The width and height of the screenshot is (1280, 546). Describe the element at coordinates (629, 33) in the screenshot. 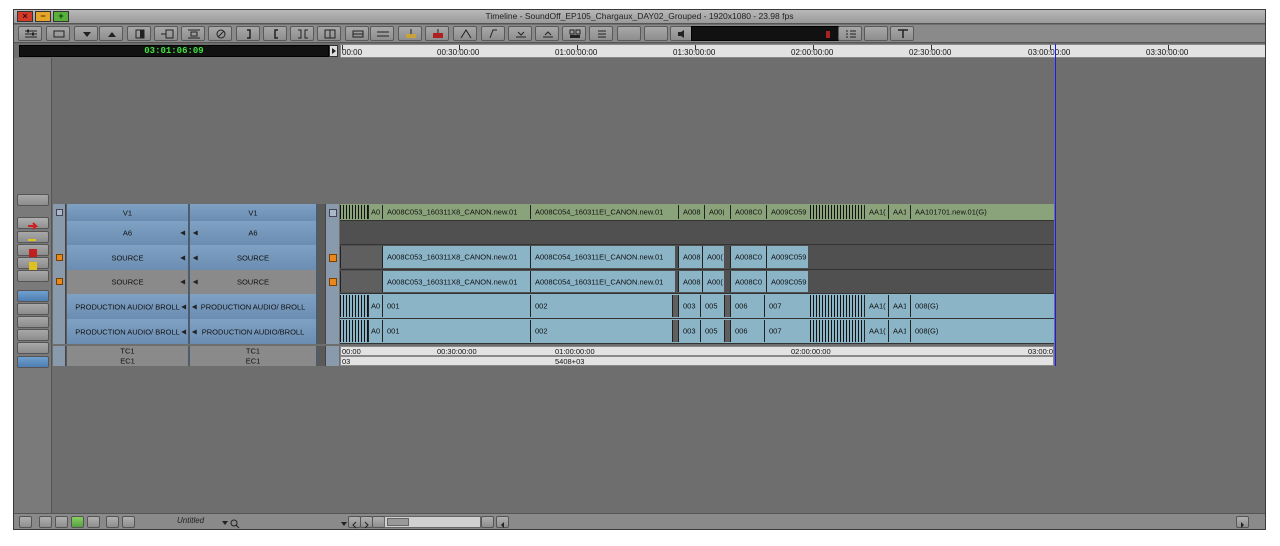

I see `blank-button` at that location.